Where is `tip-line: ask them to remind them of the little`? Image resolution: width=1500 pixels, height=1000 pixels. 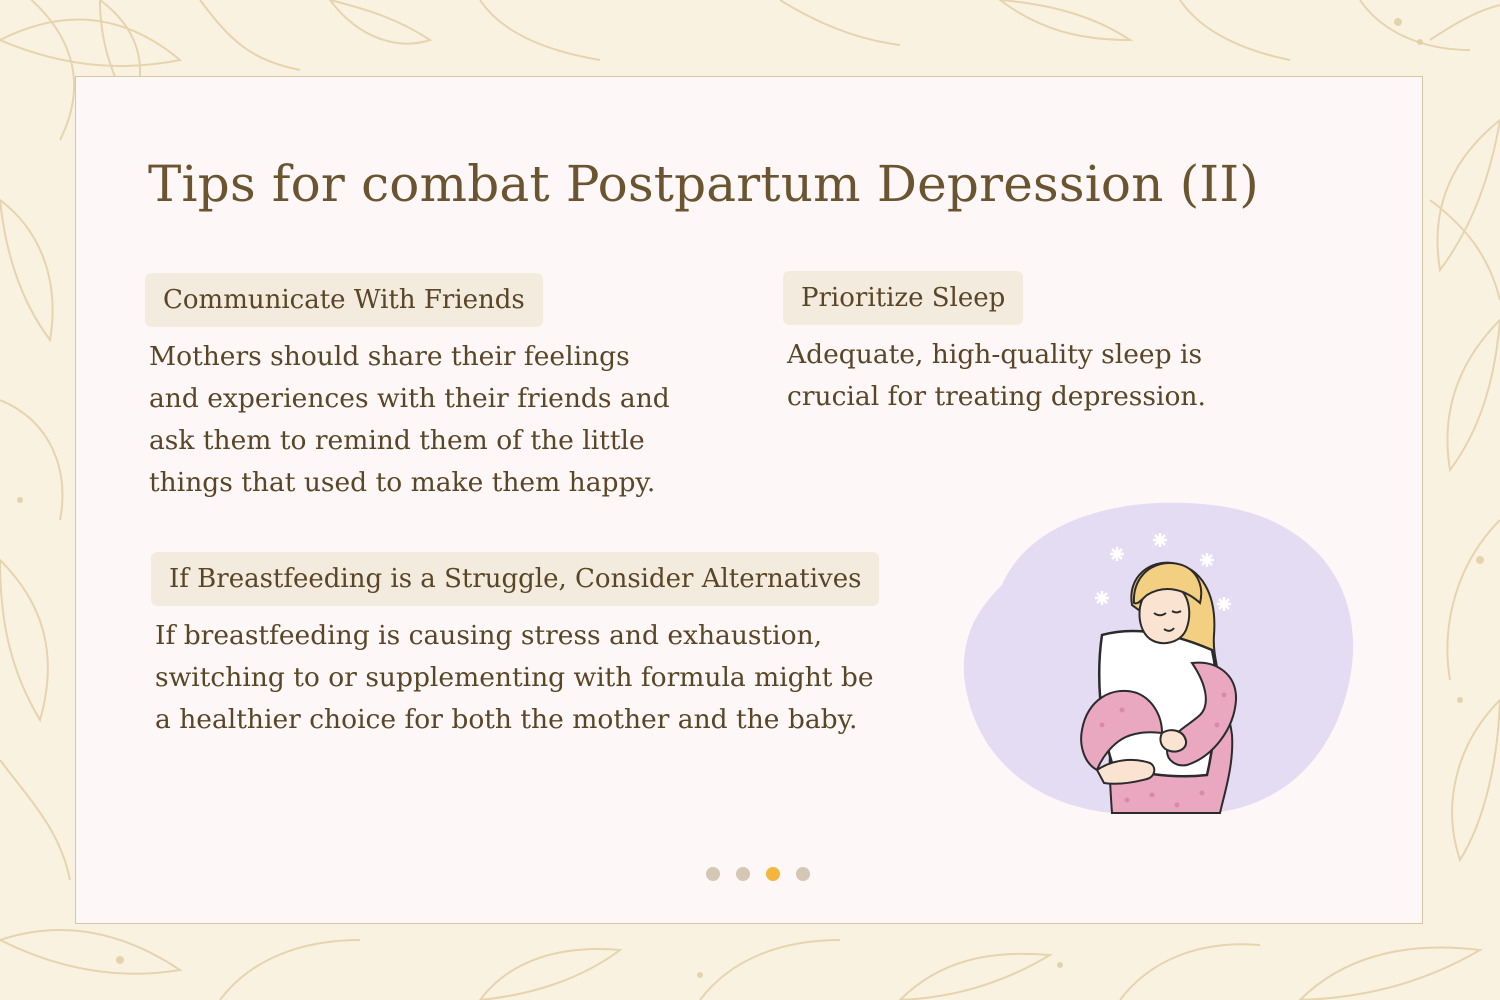 tip-line: ask them to remind them of the little is located at coordinates (397, 440).